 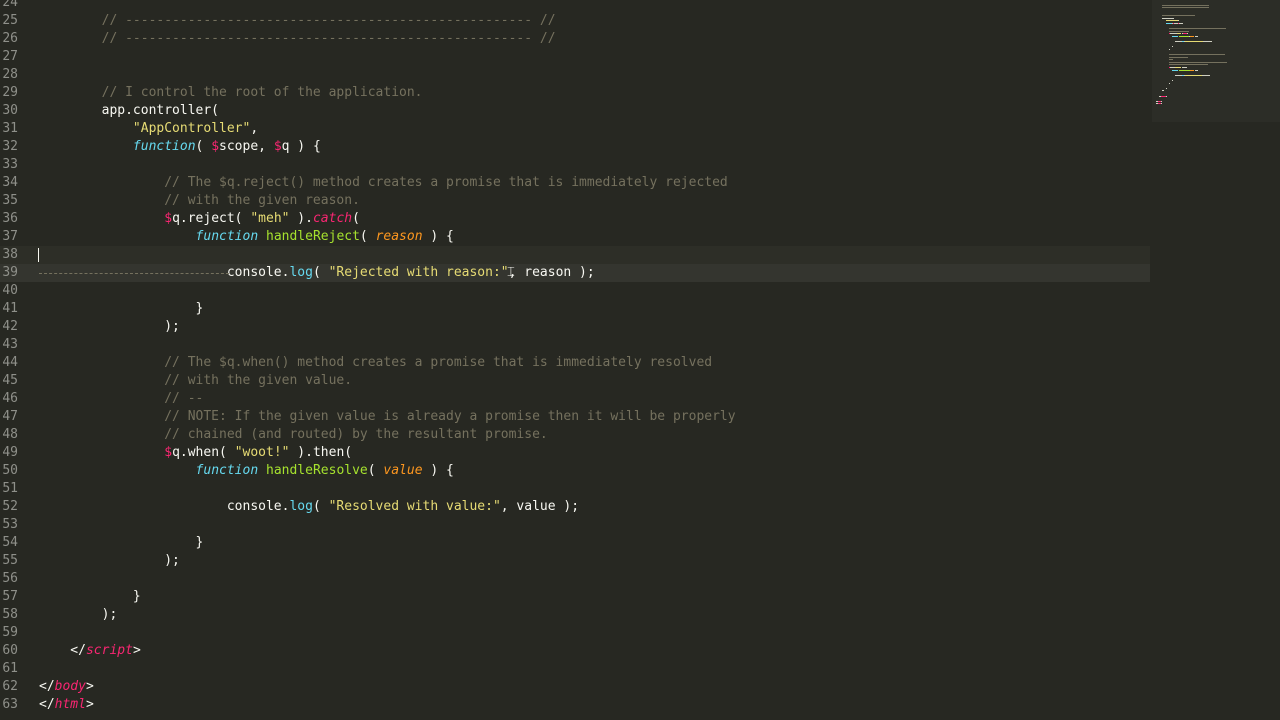 What do you see at coordinates (270, 218) in the screenshot?
I see `code-token: "meh"` at bounding box center [270, 218].